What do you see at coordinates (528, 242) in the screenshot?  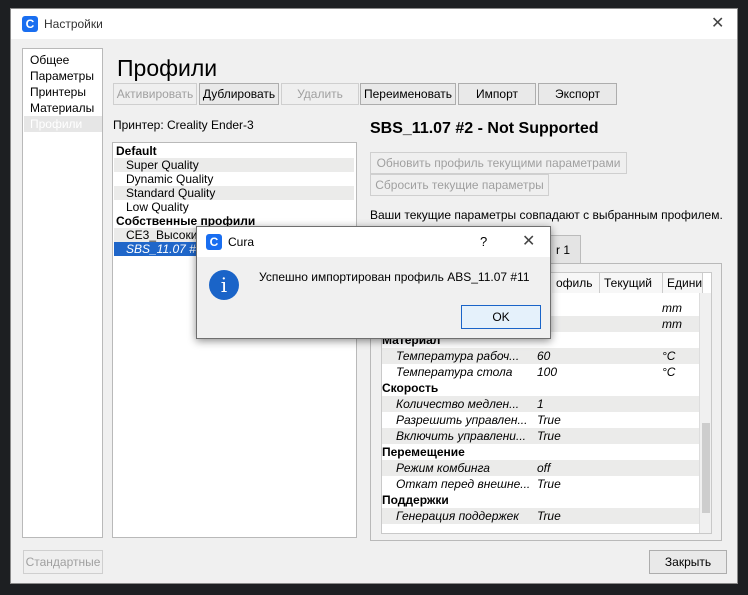 I see `dialog-close-icon: ✕` at bounding box center [528, 242].